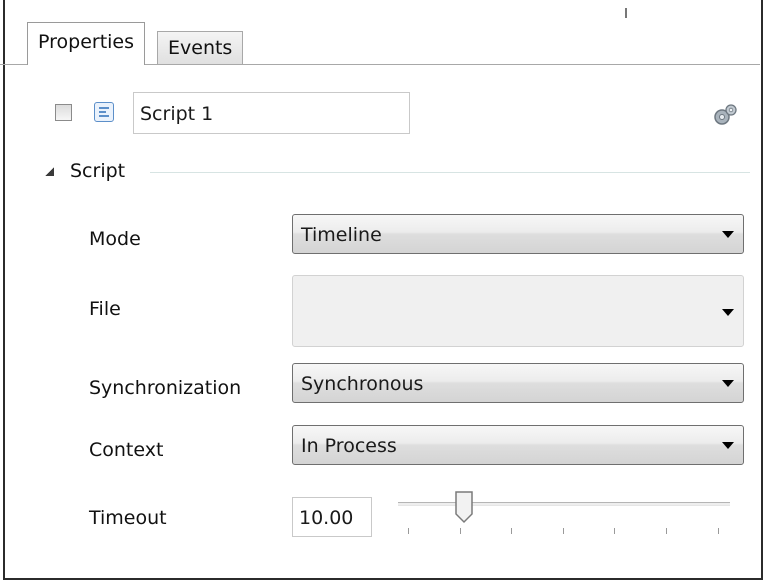 Image resolution: width=766 pixels, height=582 pixels. What do you see at coordinates (97, 171) in the screenshot?
I see `section-title: Script` at bounding box center [97, 171].